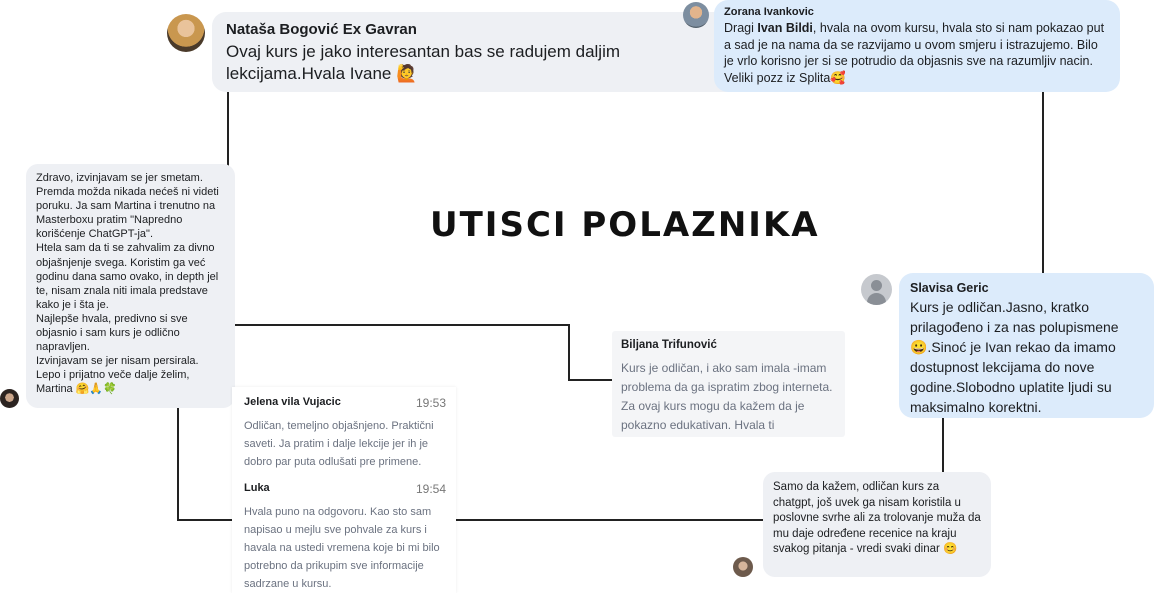 The height and width of the screenshot is (593, 1155). Describe the element at coordinates (63, 347) in the screenshot. I see `comment-line: napravljen.` at that location.